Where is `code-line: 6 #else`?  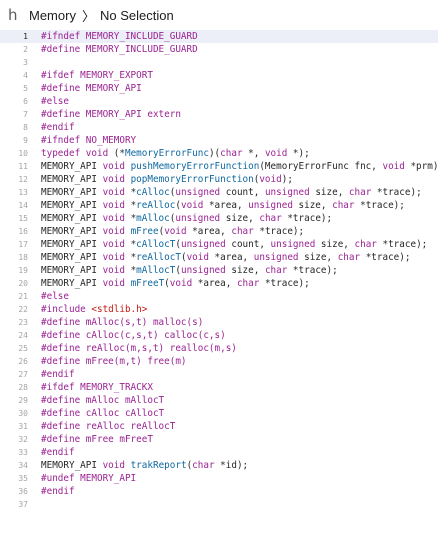 code-line: 6 #else is located at coordinates (219, 101).